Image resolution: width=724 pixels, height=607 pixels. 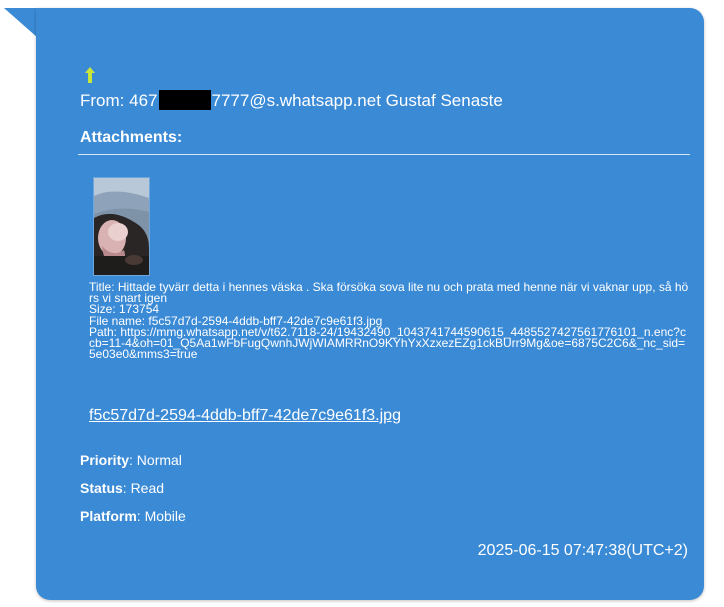 I want to click on attachment-thumbnail, so click(x=121, y=226).